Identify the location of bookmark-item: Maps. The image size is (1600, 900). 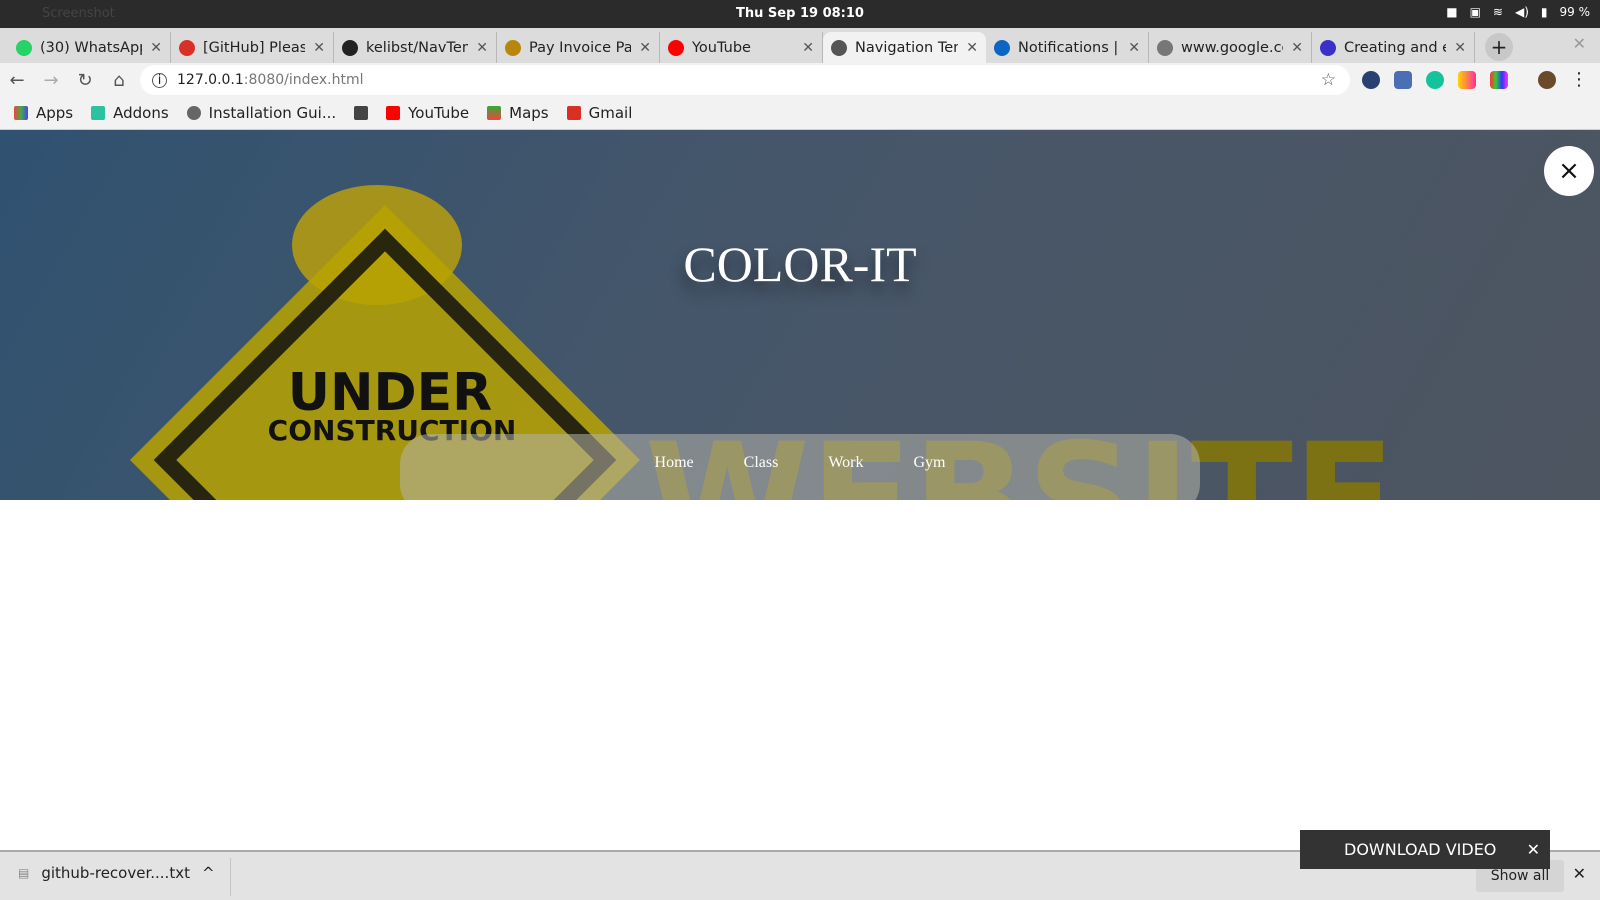
(518, 113).